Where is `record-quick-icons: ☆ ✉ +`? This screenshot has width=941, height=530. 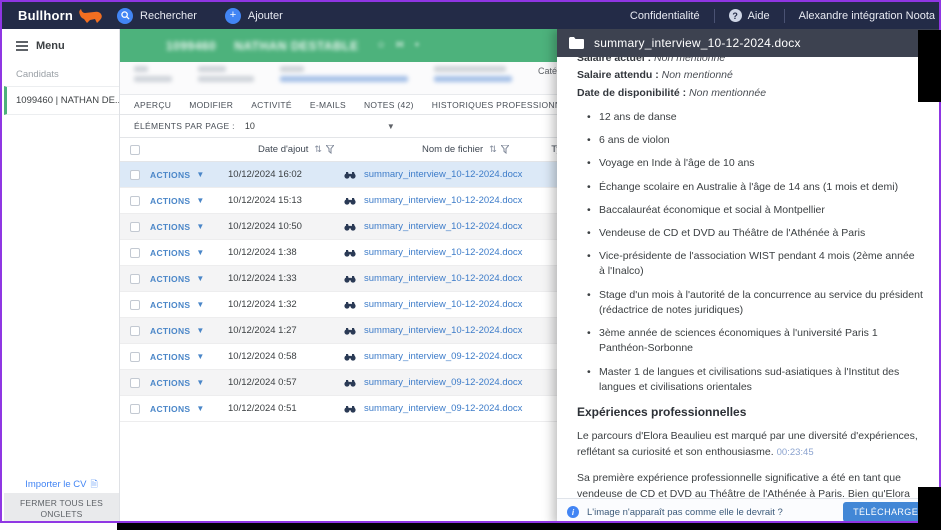 record-quick-icons: ☆ ✉ + is located at coordinates (398, 45).